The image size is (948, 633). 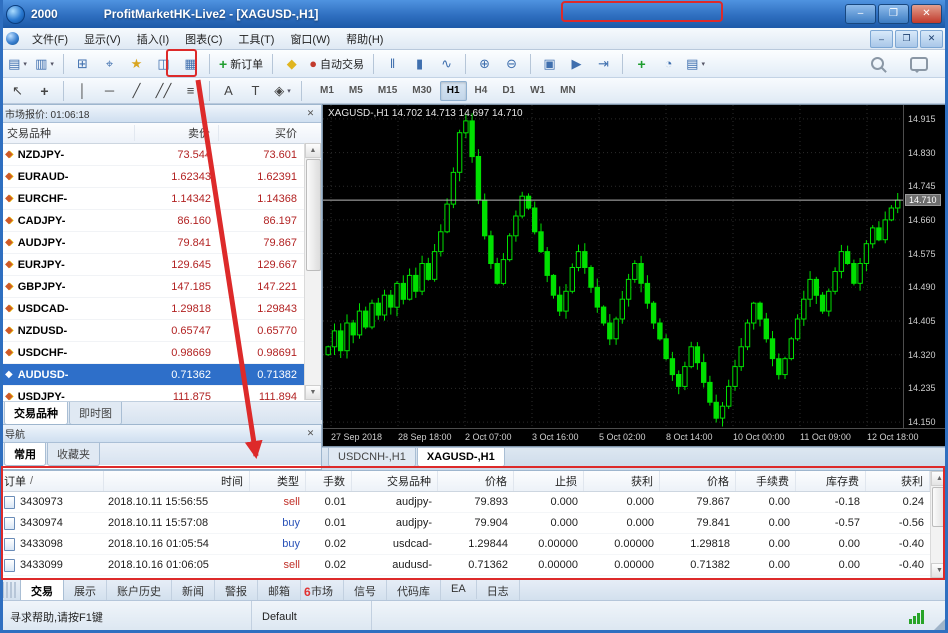 What do you see at coordinates (881, 38) in the screenshot?
I see `chart-minimize-button: –` at bounding box center [881, 38].